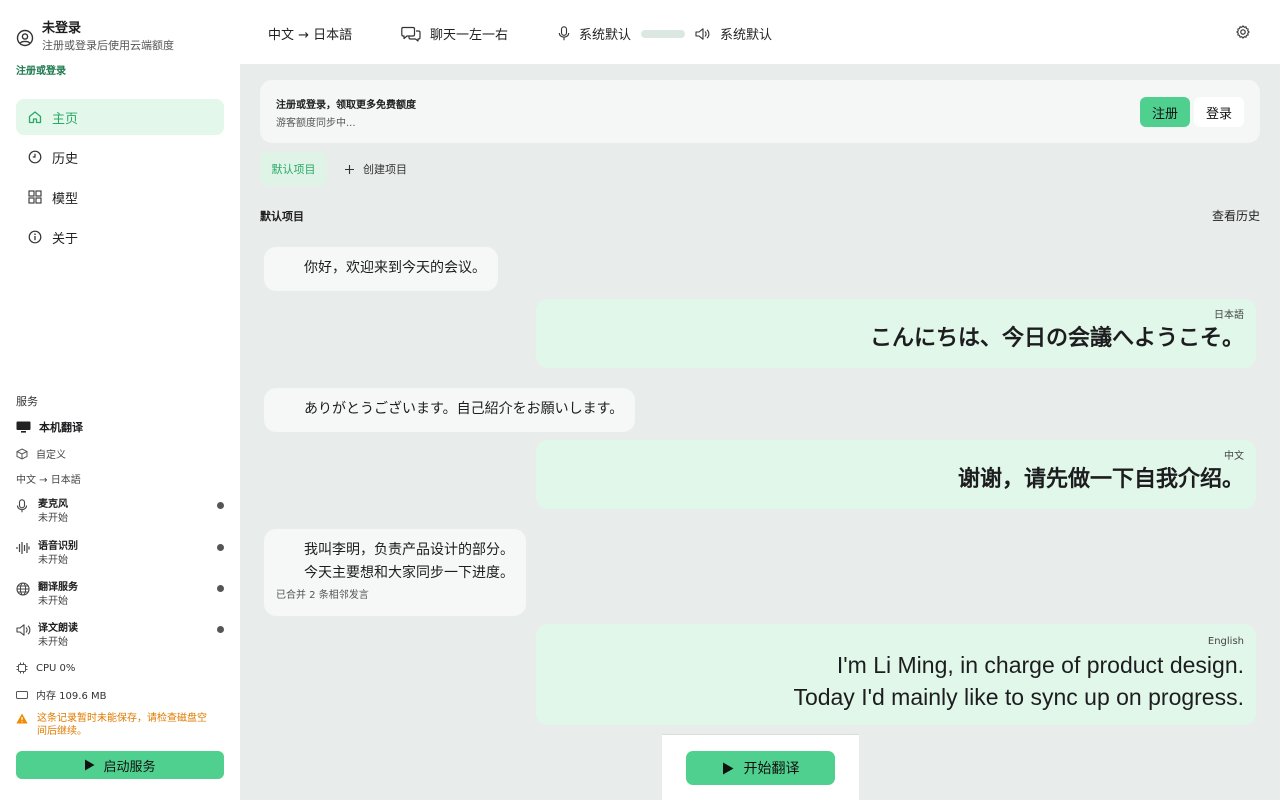 The height and width of the screenshot is (800, 1280). I want to click on language-selector: 中文 → 日本語, so click(310, 33).